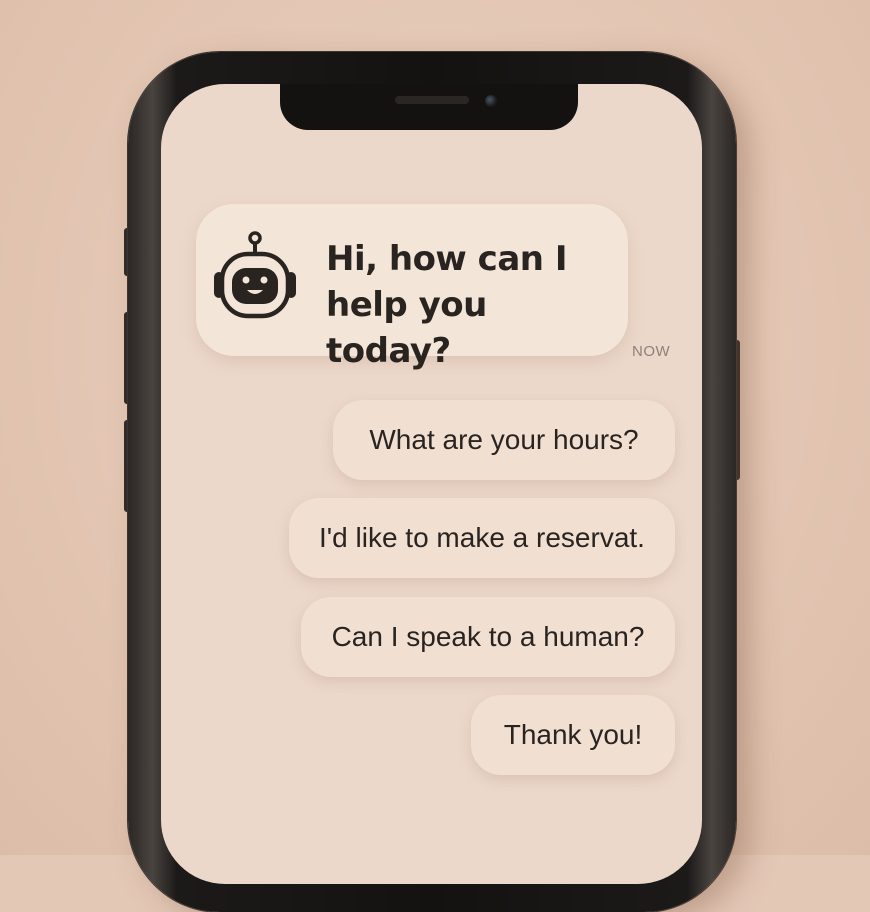 The image size is (870, 912). What do you see at coordinates (491, 101) in the screenshot?
I see `front-camera` at bounding box center [491, 101].